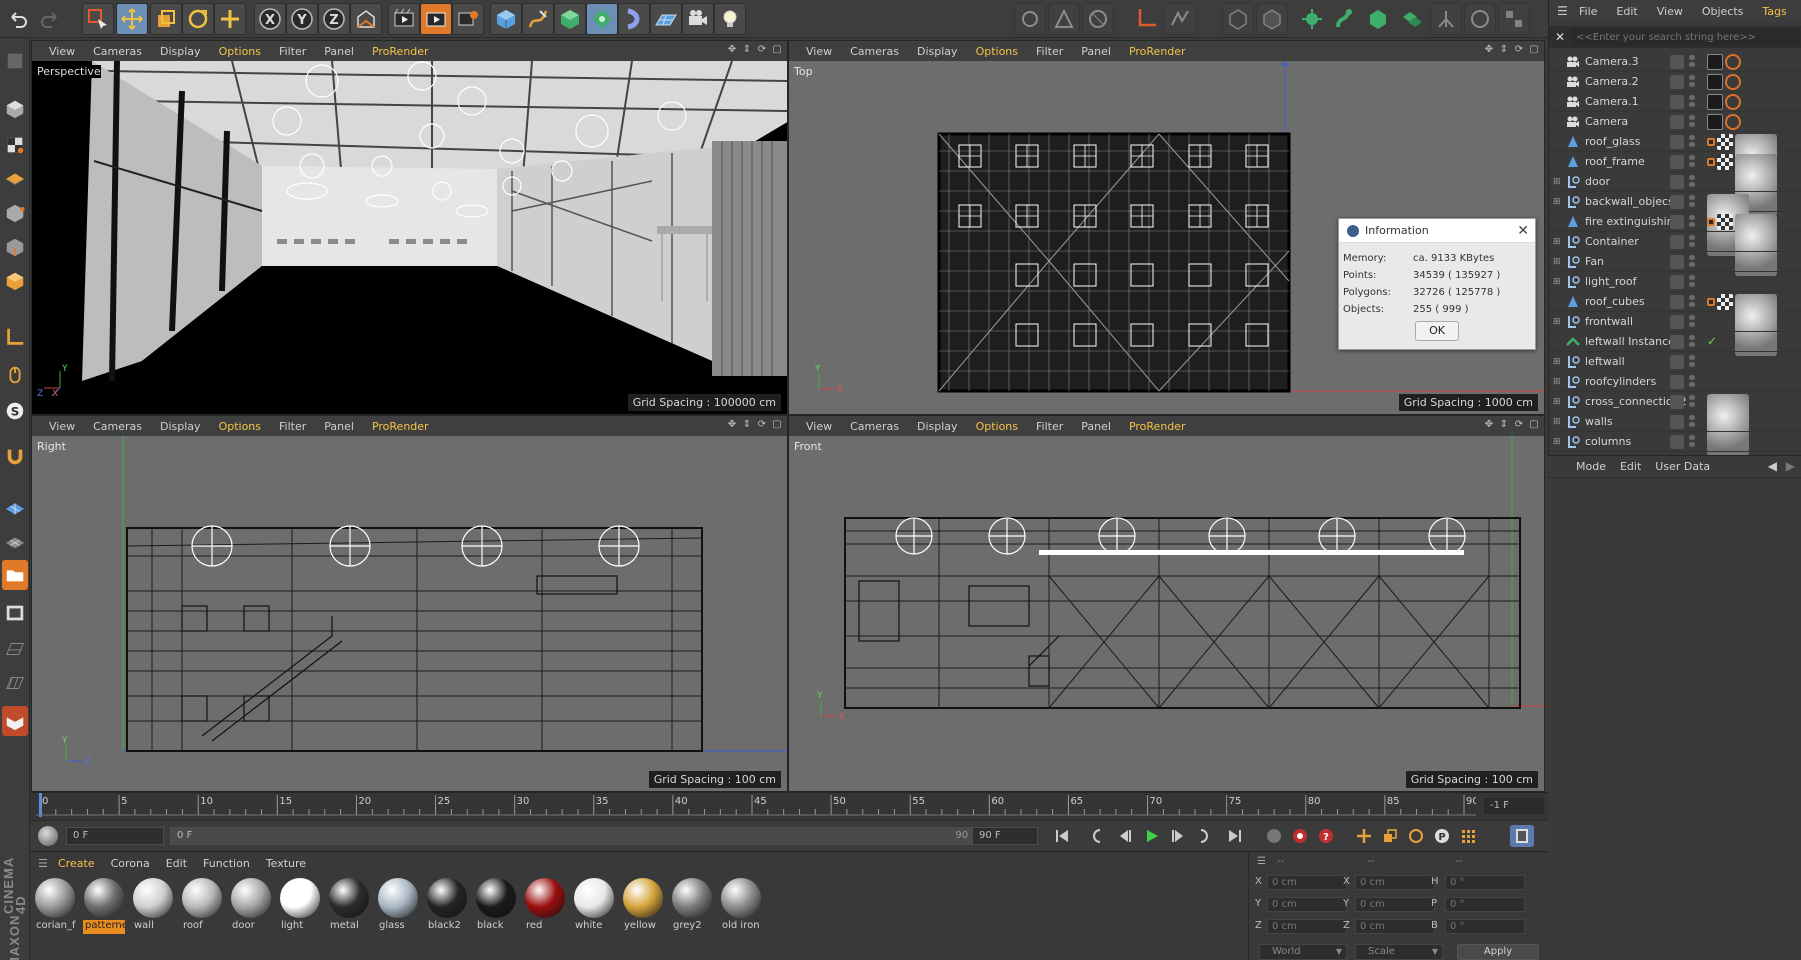  Describe the element at coordinates (496, 909) in the screenshot. I see `material-swatch: black` at that location.